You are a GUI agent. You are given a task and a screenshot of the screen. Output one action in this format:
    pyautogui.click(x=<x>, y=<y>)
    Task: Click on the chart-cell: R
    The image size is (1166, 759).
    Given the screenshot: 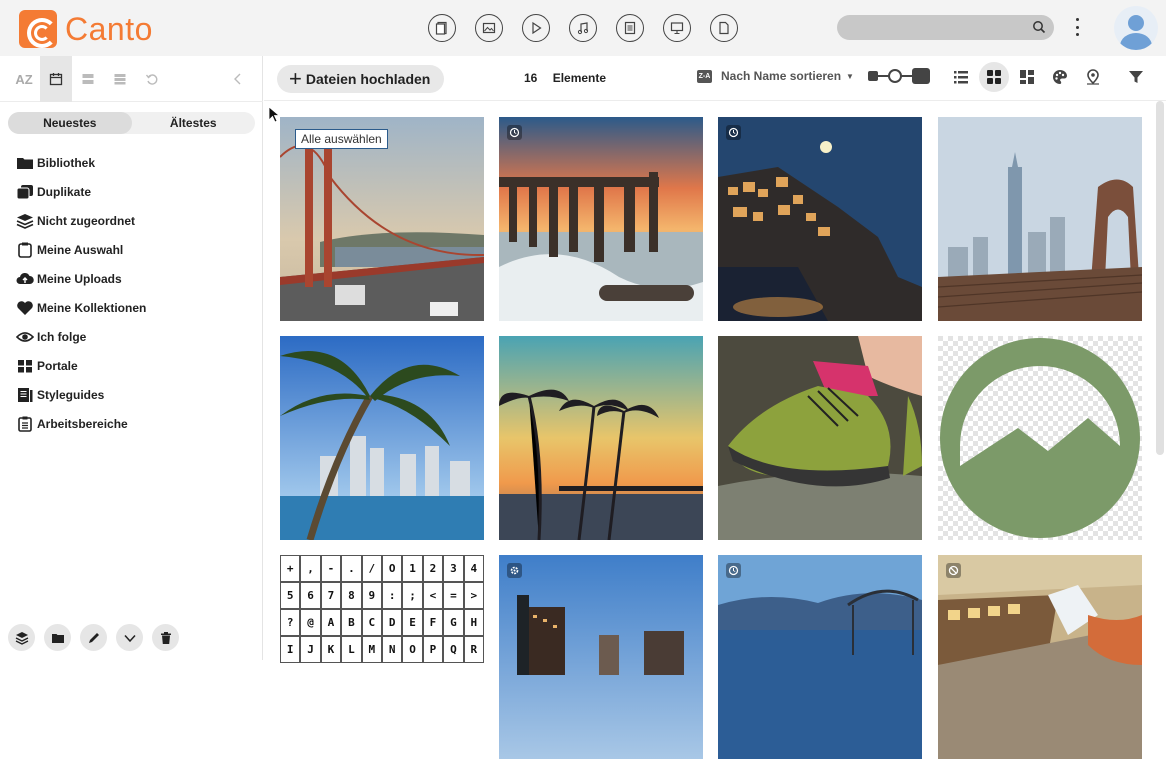 What is the action you would take?
    pyautogui.click(x=473, y=649)
    